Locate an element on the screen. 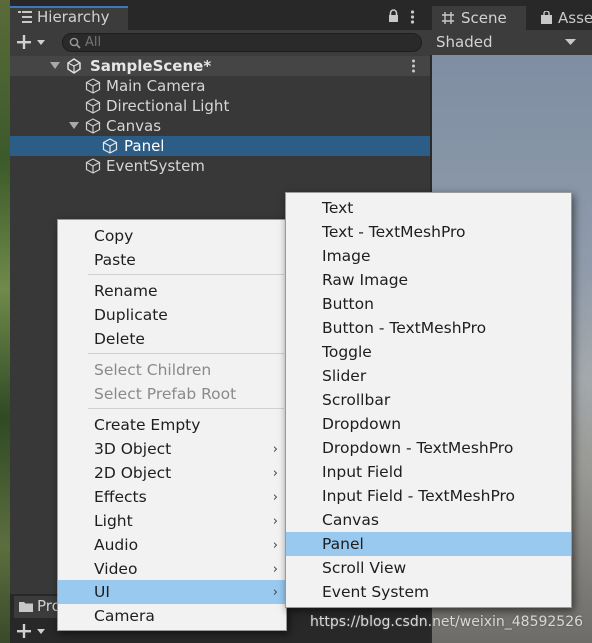 The image size is (592, 643). menu-item-label: Scroll View is located at coordinates (364, 568).